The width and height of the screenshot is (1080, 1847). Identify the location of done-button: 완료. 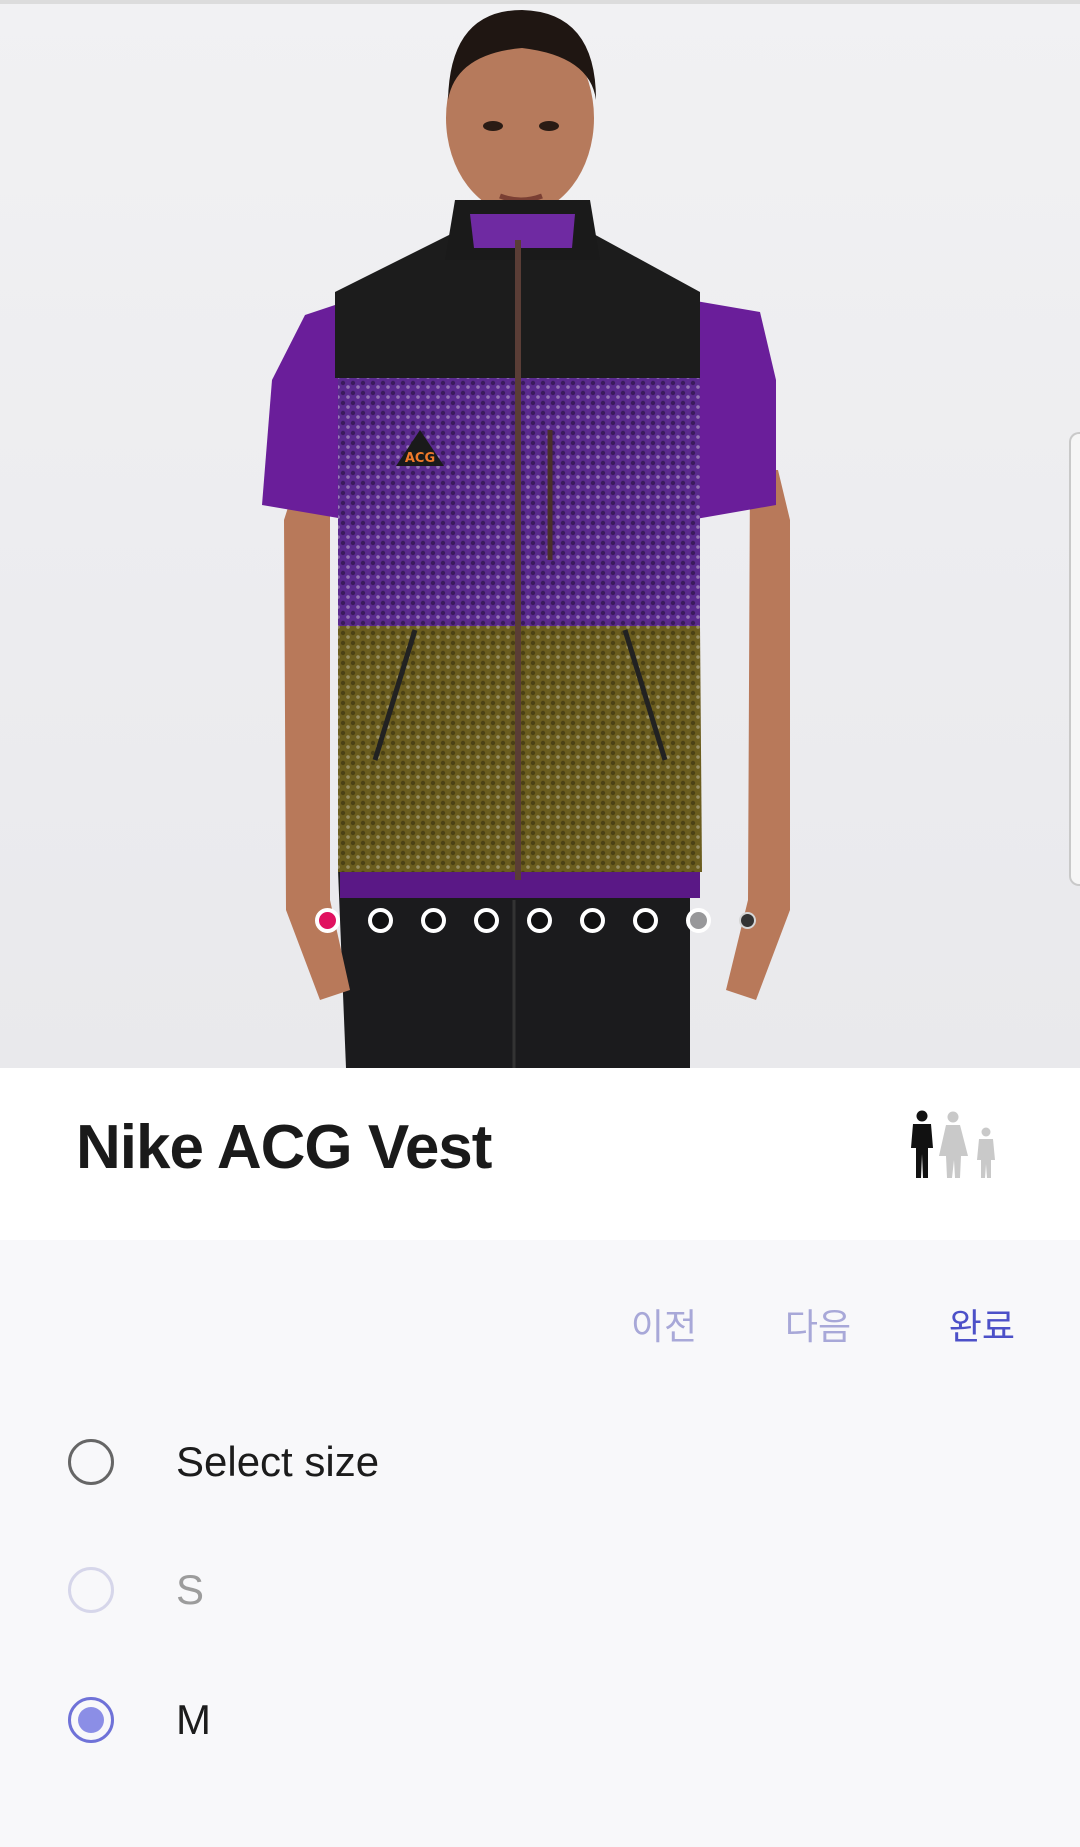
(955, 1324).